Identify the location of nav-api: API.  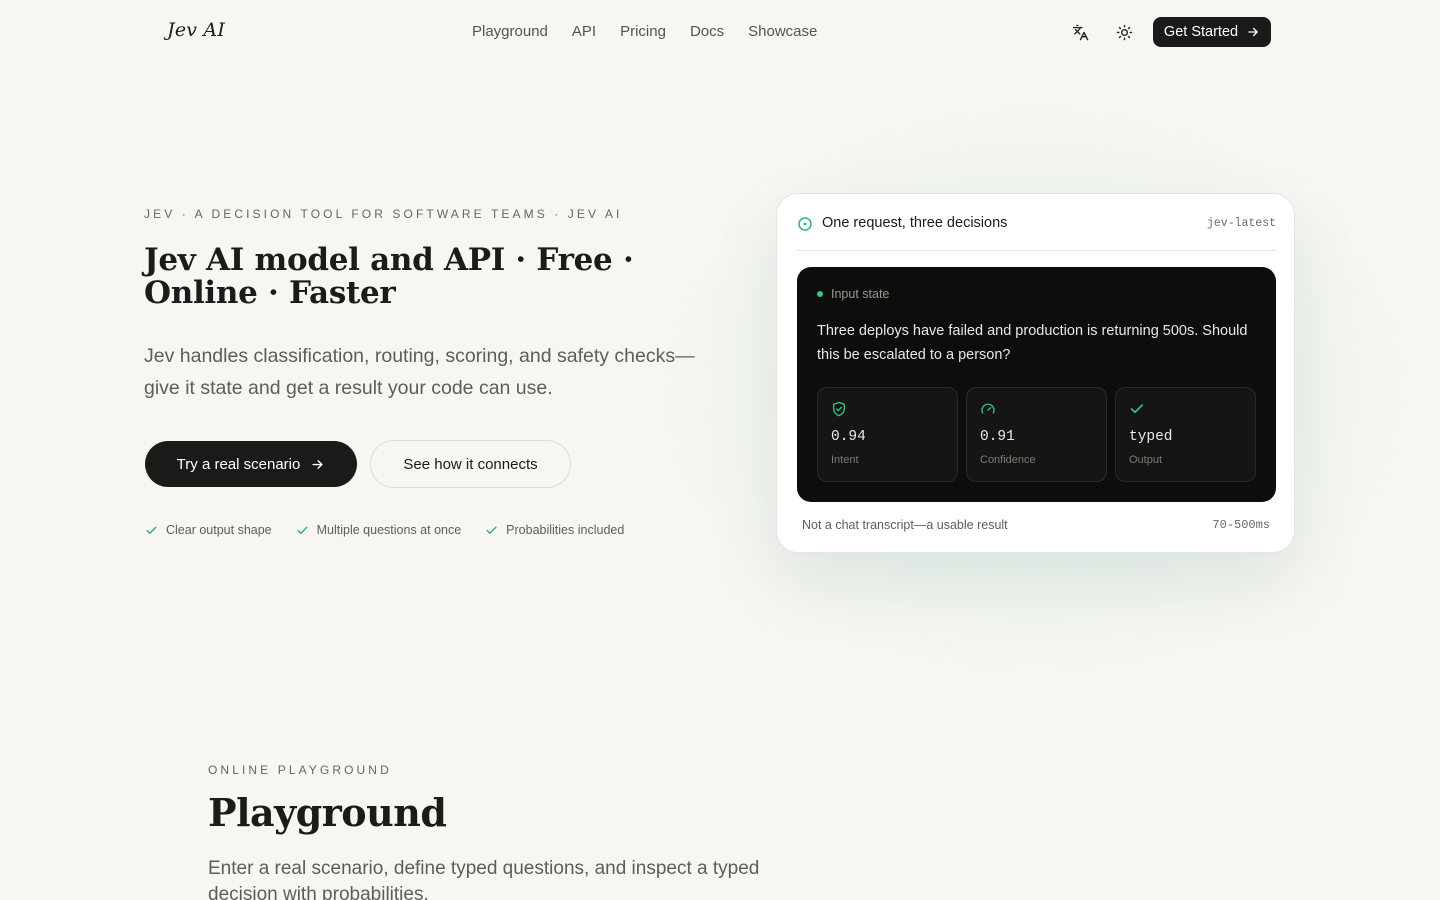
(584, 32).